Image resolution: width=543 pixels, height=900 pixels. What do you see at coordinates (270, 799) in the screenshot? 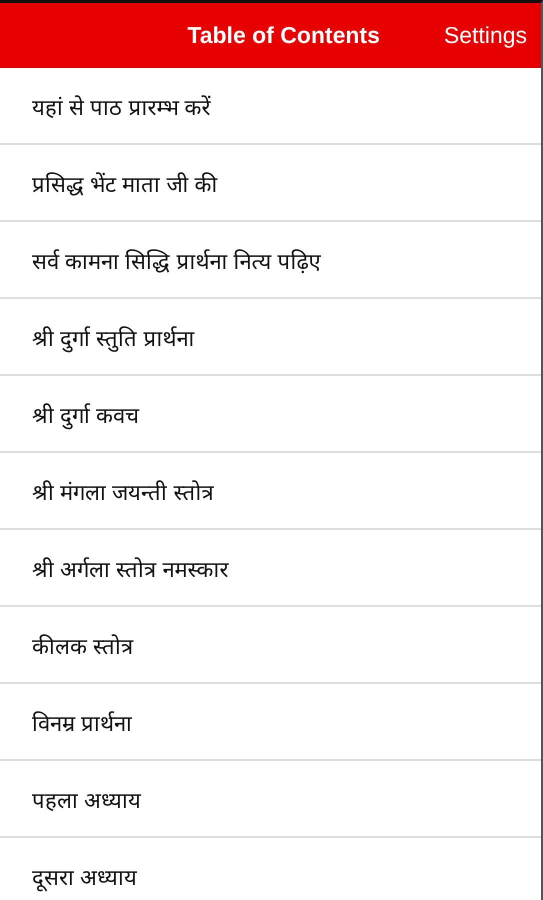
I see `contents-item: पहला अध्याय` at bounding box center [270, 799].